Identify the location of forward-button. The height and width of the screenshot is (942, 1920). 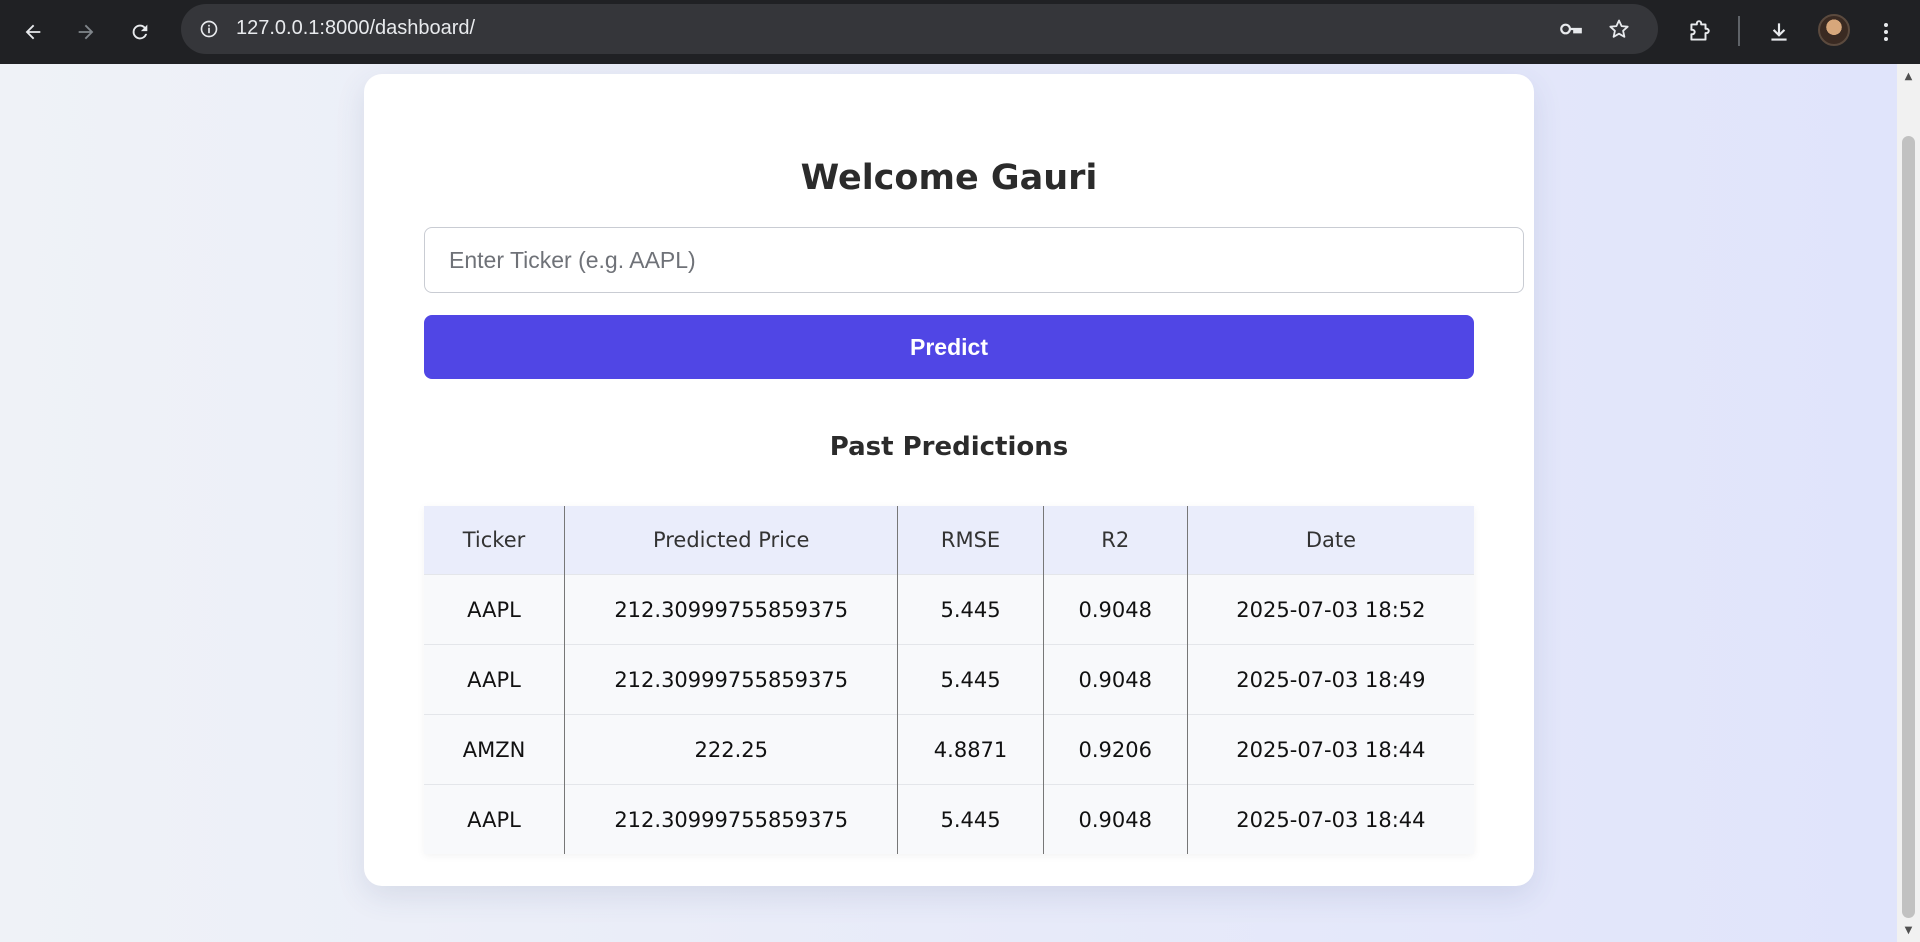
(86, 32).